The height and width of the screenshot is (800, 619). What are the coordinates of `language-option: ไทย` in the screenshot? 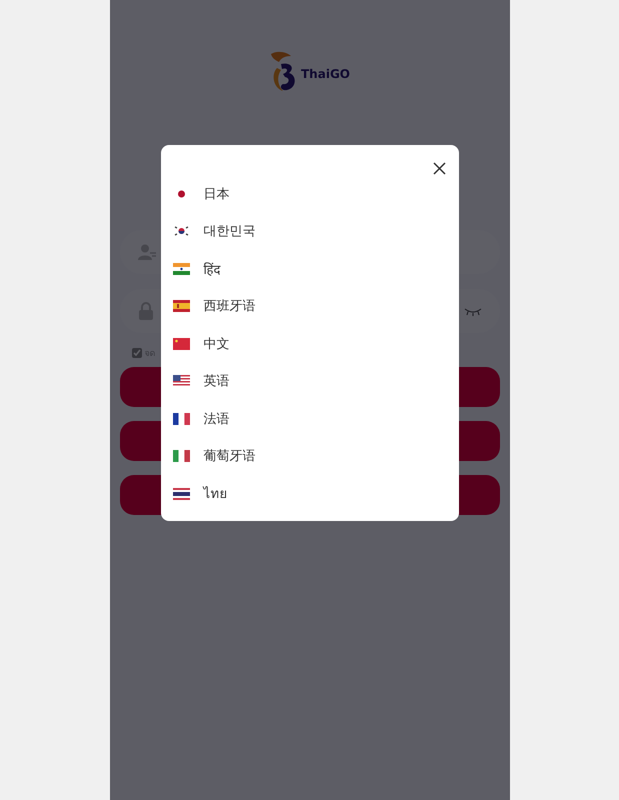 It's located at (309, 493).